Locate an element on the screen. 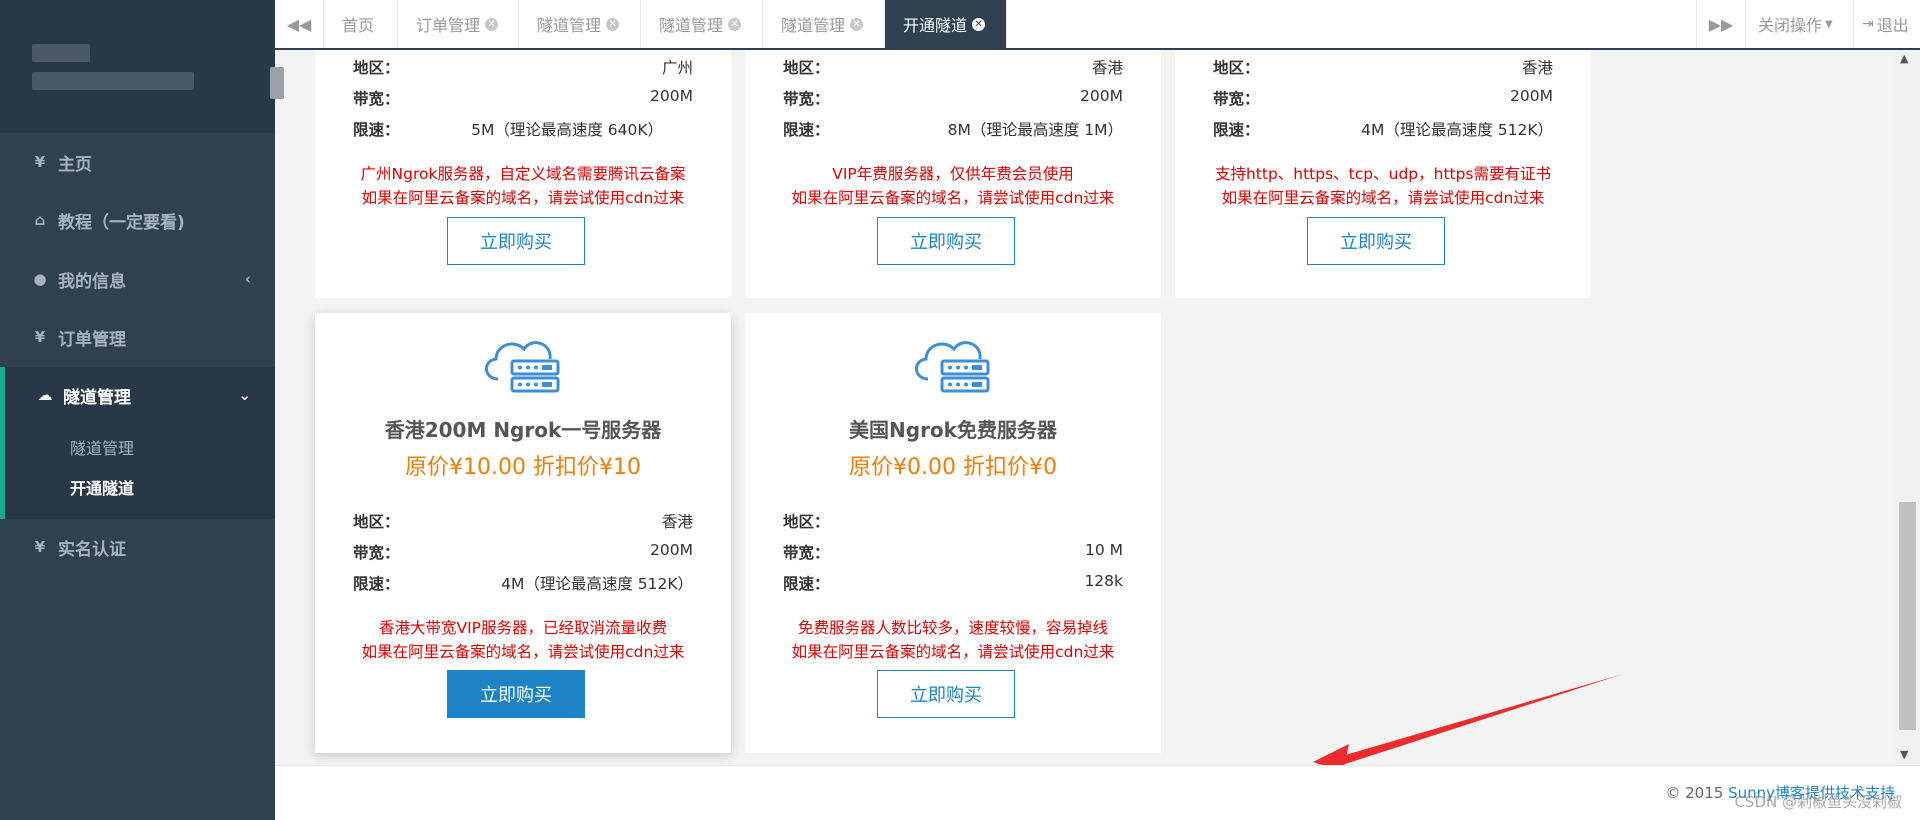  bandwidth-value: 10 M is located at coordinates (1103, 550).